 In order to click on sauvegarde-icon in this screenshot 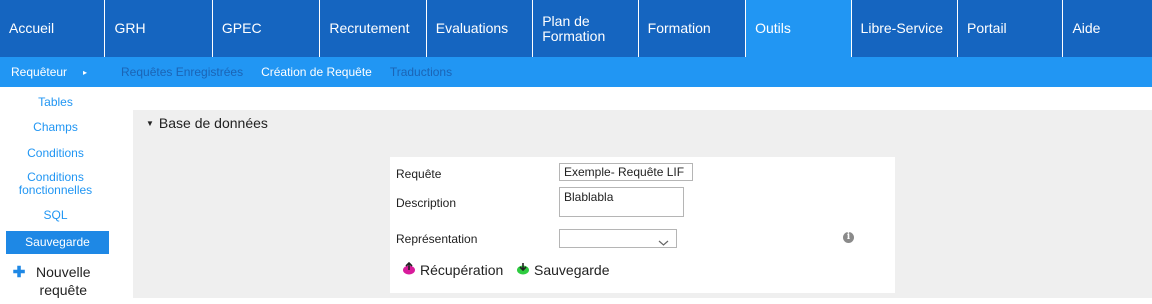, I will do `click(523, 270)`.